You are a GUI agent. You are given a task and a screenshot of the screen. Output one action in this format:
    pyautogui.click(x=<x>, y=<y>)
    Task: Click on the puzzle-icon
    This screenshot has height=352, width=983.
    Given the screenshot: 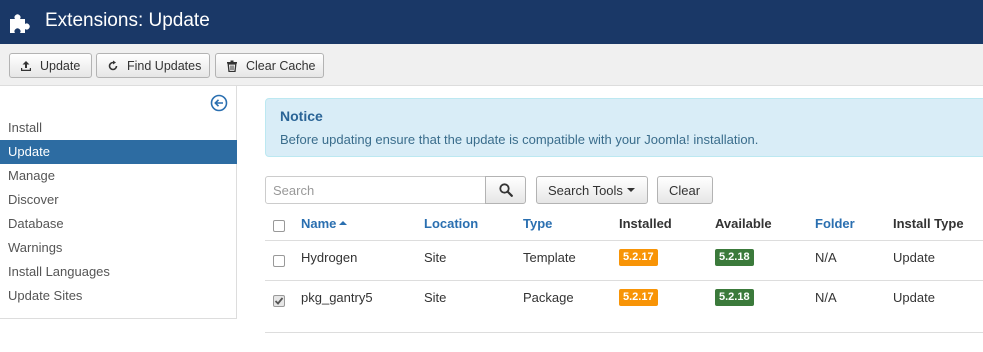 What is the action you would take?
    pyautogui.click(x=20, y=23)
    